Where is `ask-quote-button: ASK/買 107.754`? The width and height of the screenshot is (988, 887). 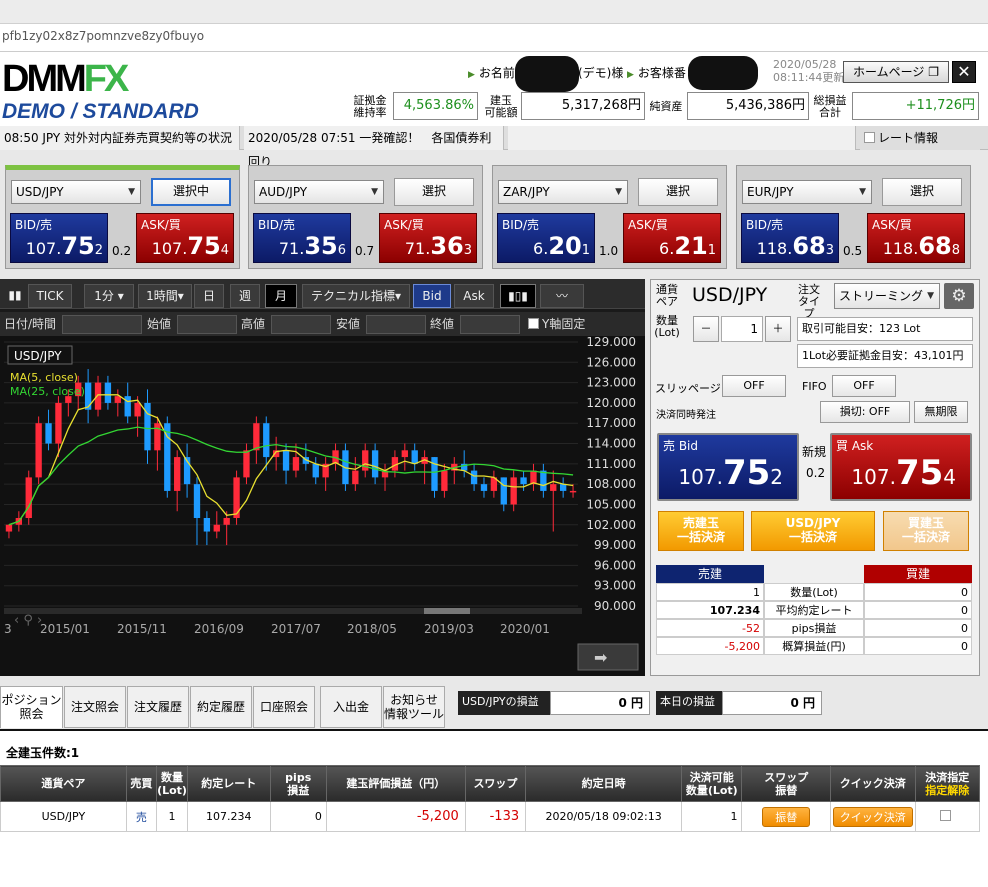 ask-quote-button: ASK/買 107.754 is located at coordinates (185, 238).